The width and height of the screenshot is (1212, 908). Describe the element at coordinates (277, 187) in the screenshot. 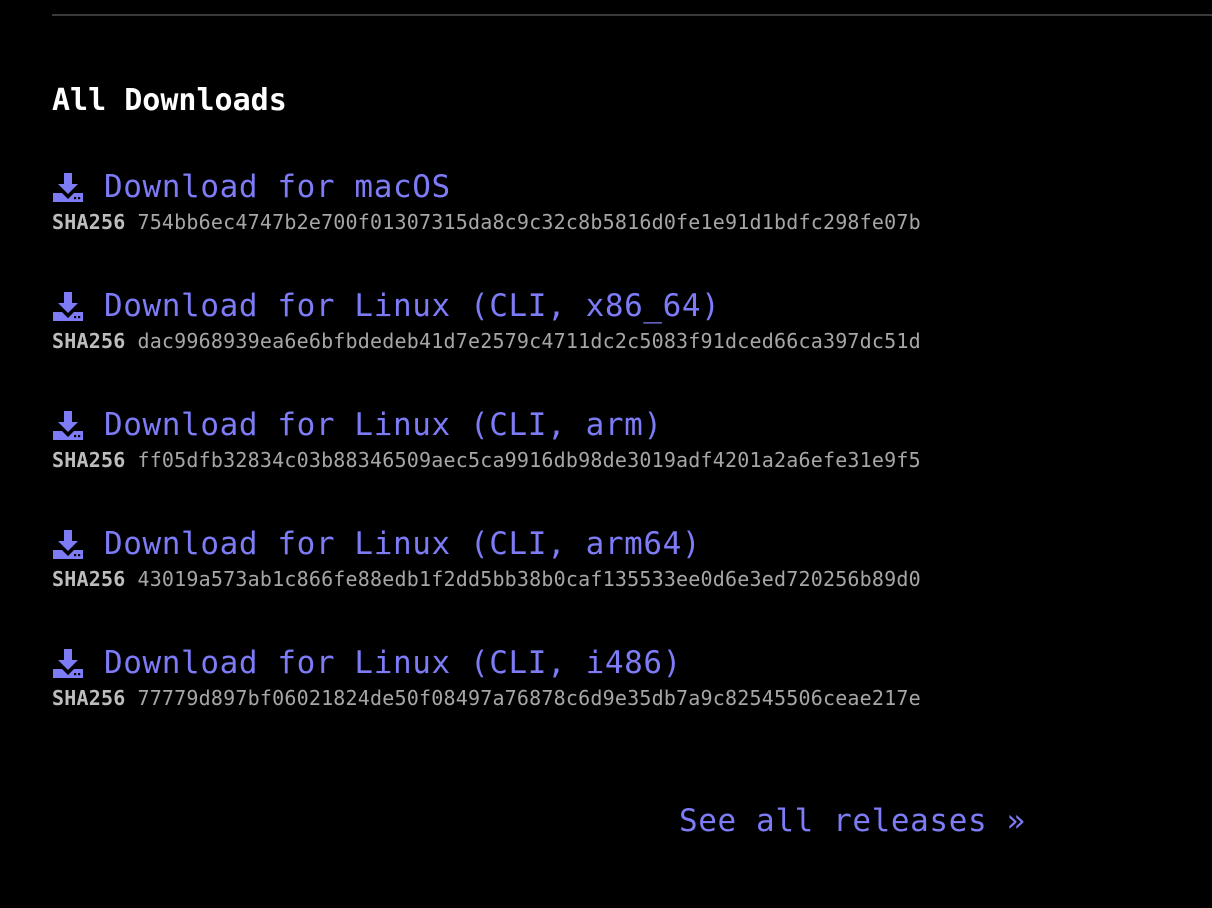

I see `download-label: Download for macOS` at that location.